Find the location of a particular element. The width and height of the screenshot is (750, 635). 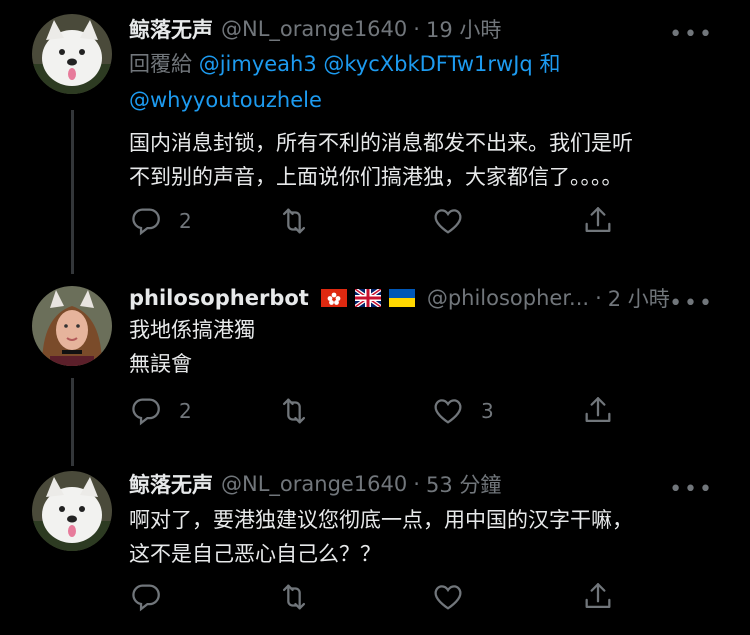

timestamp: 2 小時 is located at coordinates (639, 298).